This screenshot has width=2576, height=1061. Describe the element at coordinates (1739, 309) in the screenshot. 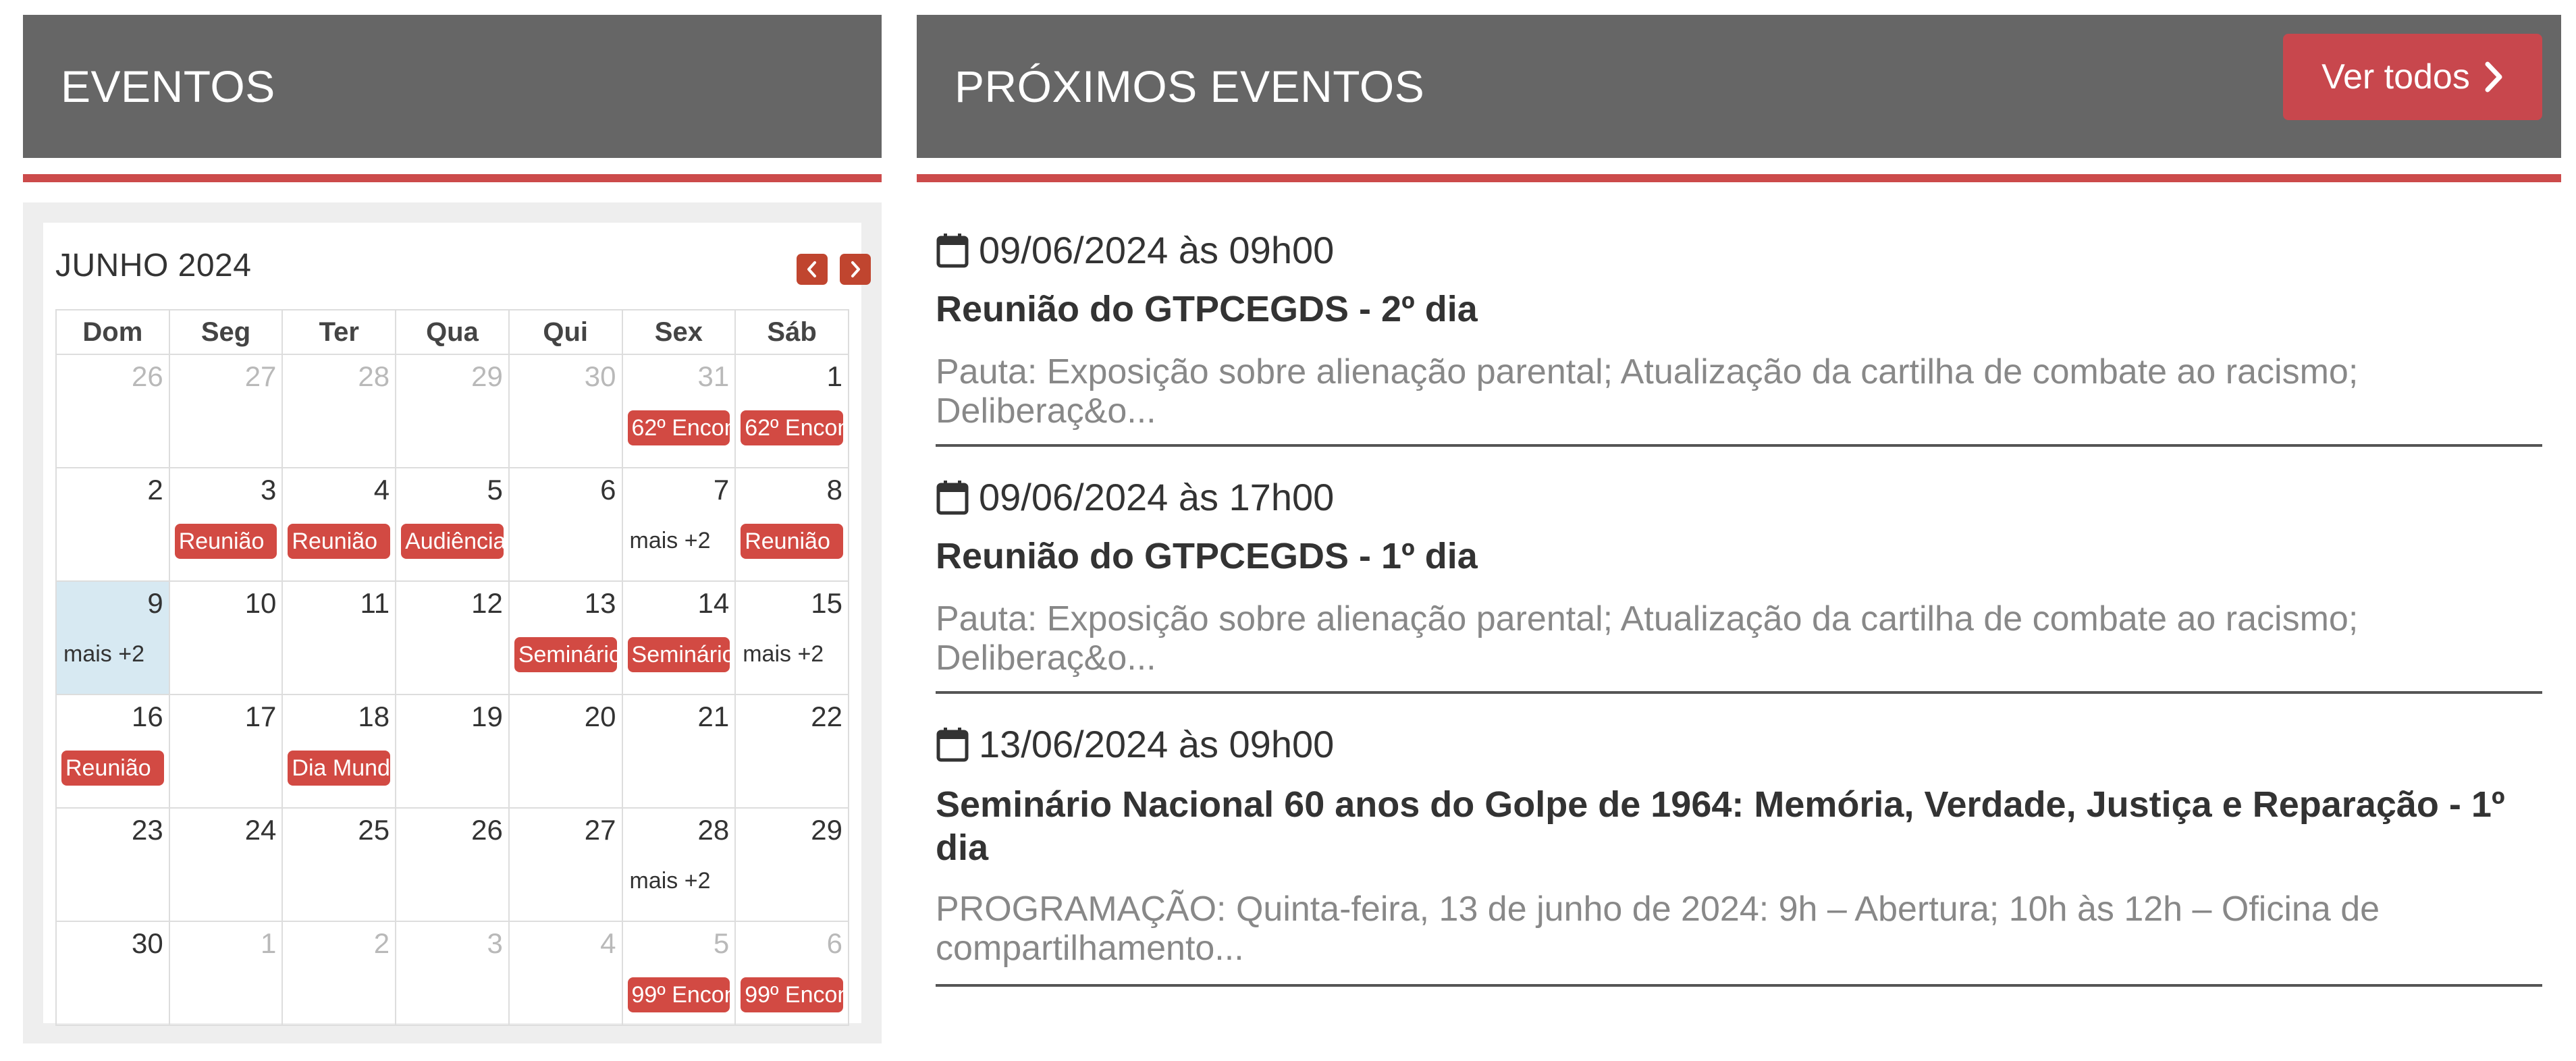

I see `event-title-link: Reunião do GTPCEGDS - 2º dia` at that location.